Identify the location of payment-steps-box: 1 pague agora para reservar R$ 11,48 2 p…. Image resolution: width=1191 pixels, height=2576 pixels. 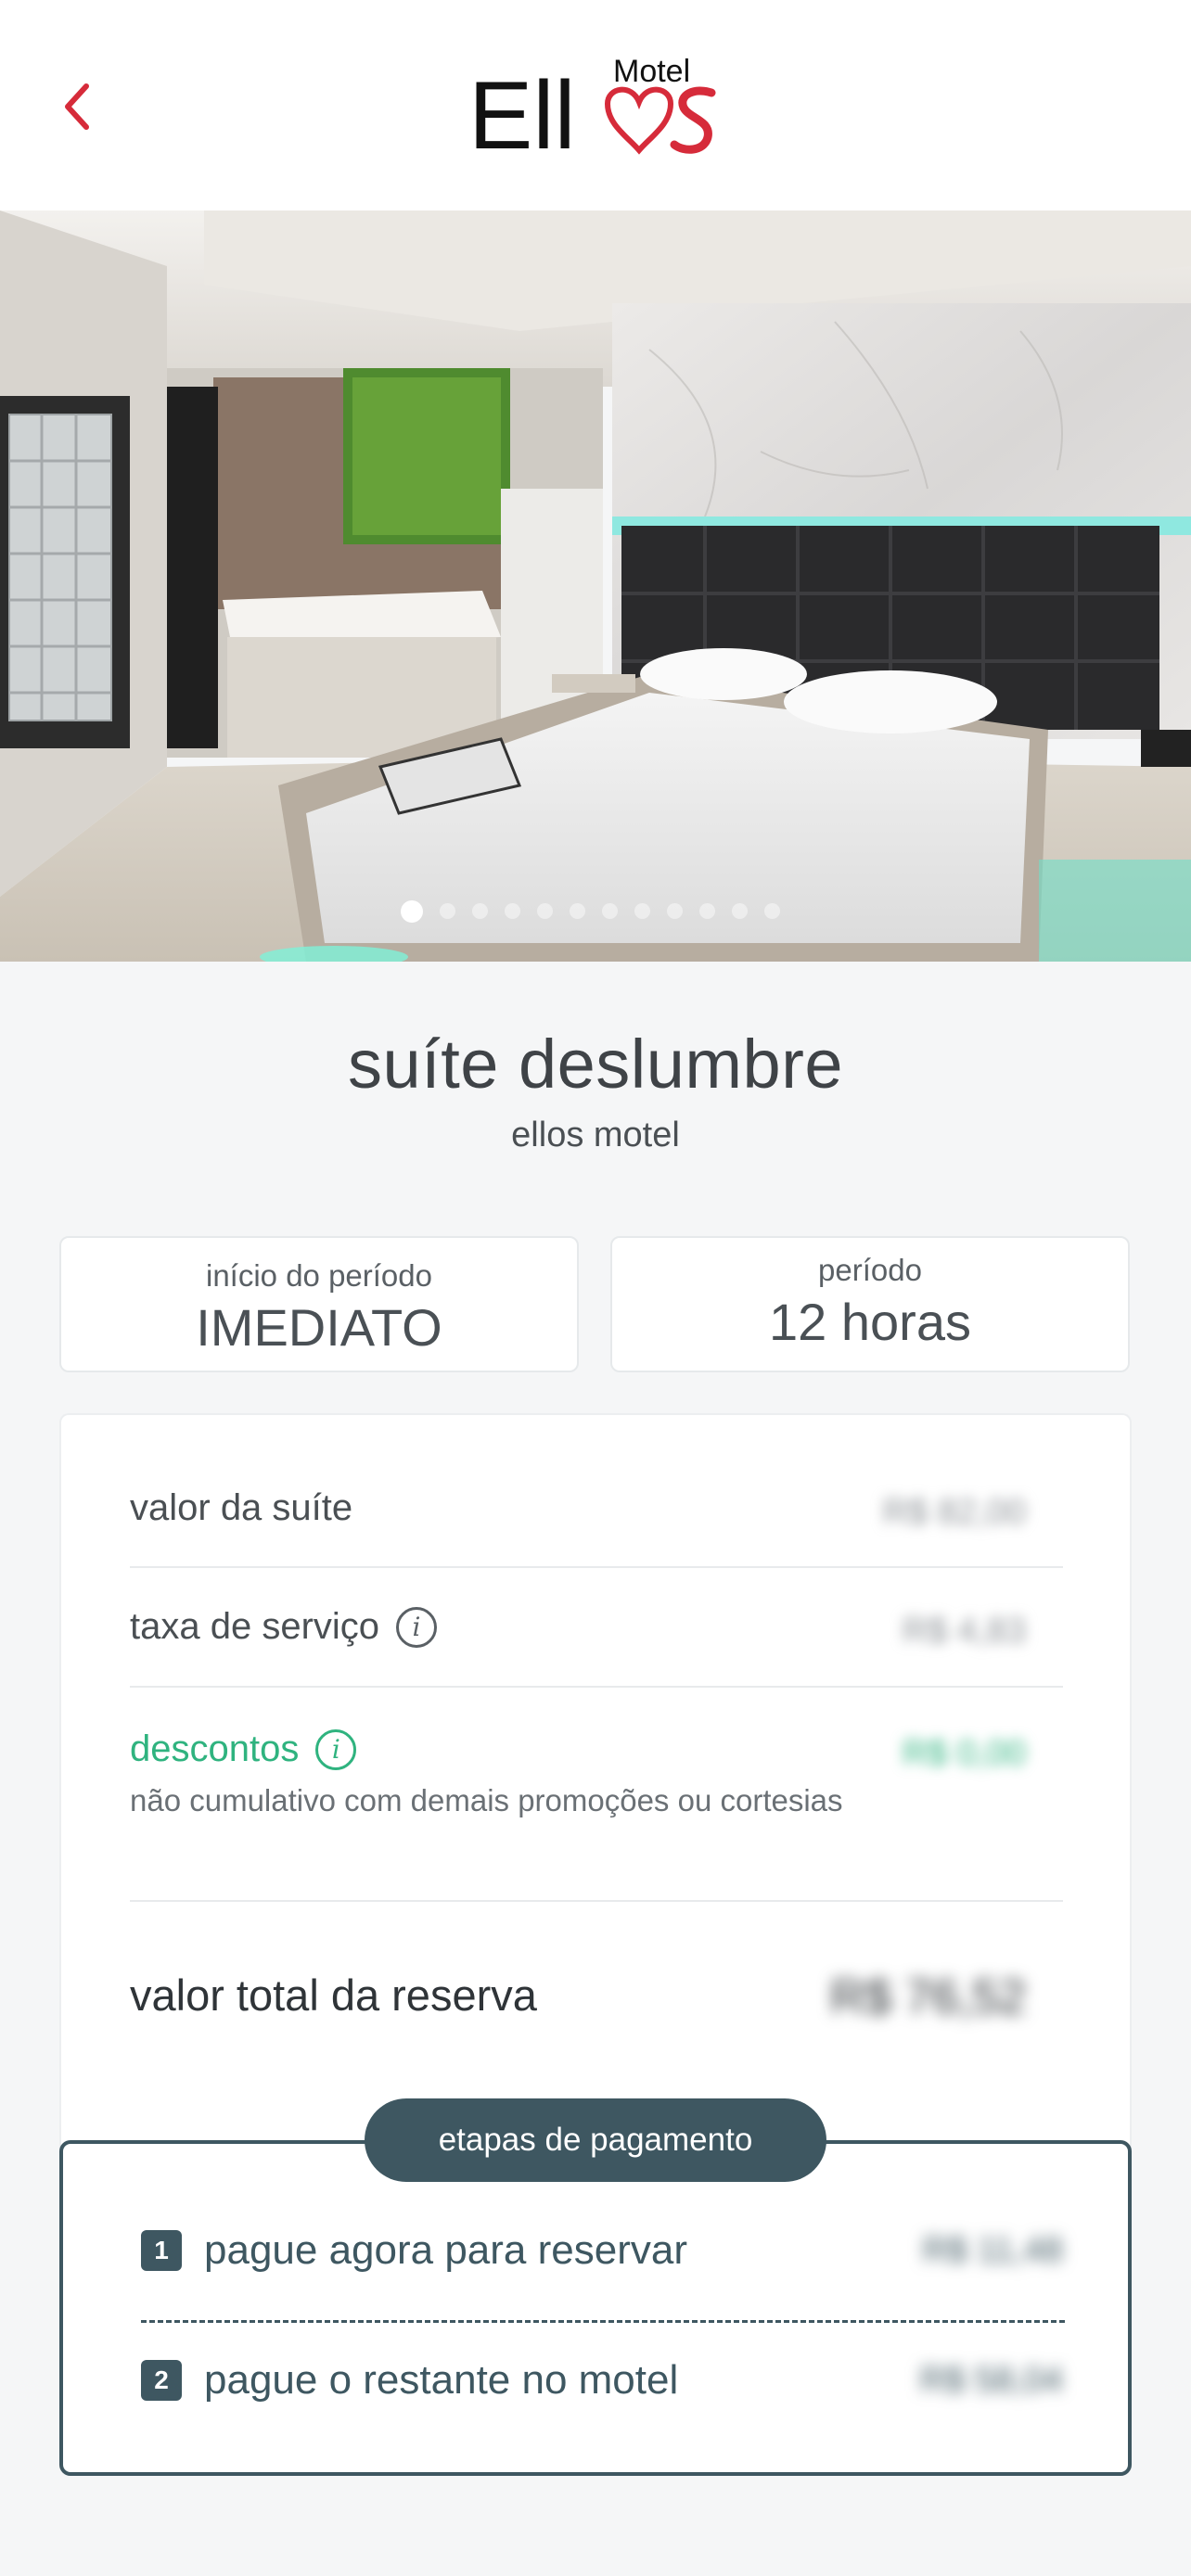
(595, 2308).